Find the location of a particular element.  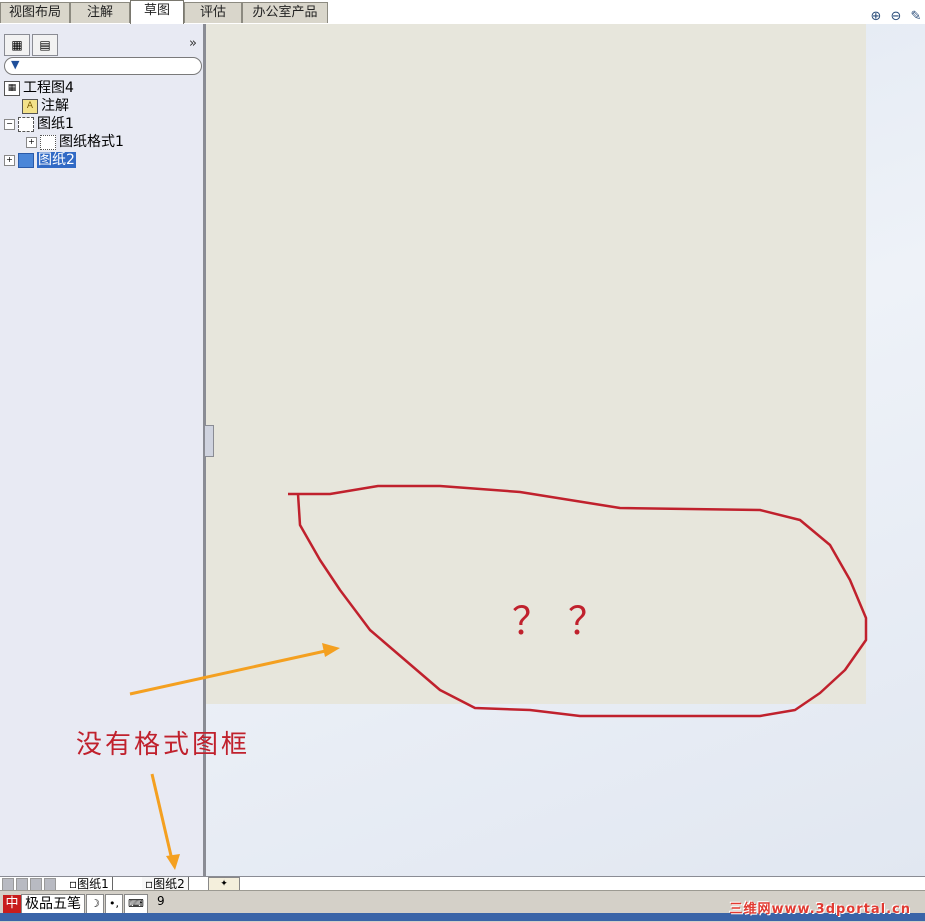

tree-item-sheet-format1: + 图纸格式1 is located at coordinates (102, 142).